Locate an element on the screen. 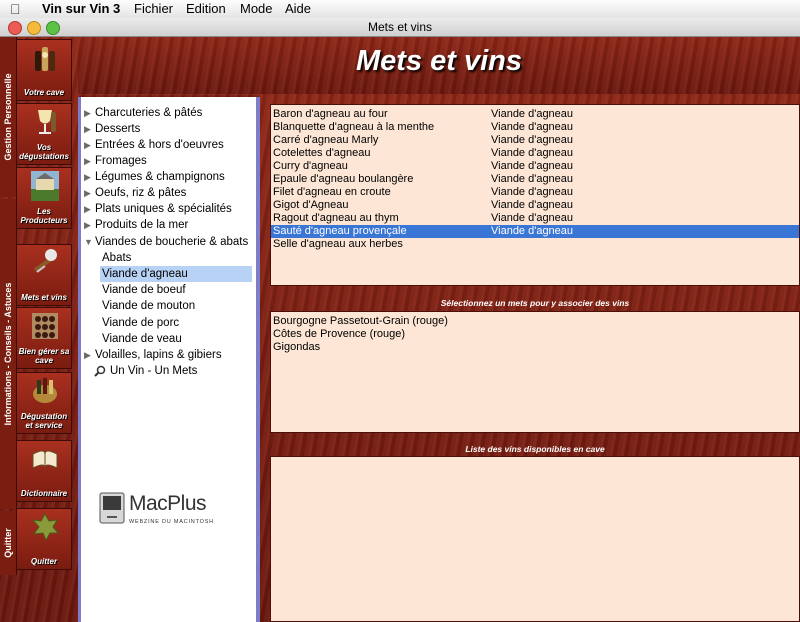  tab-gestion-label: Gestion Personnelle is located at coordinates (8, 117).